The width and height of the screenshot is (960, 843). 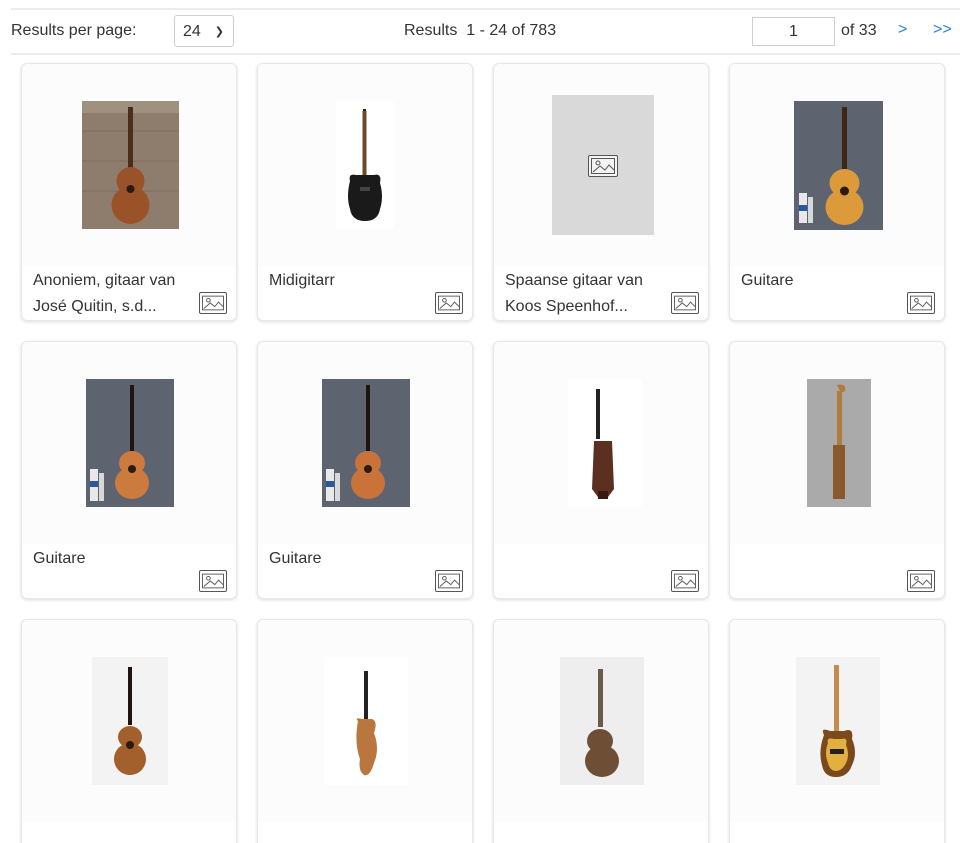 I want to click on no-image-placeholder, so click(x=603, y=165).